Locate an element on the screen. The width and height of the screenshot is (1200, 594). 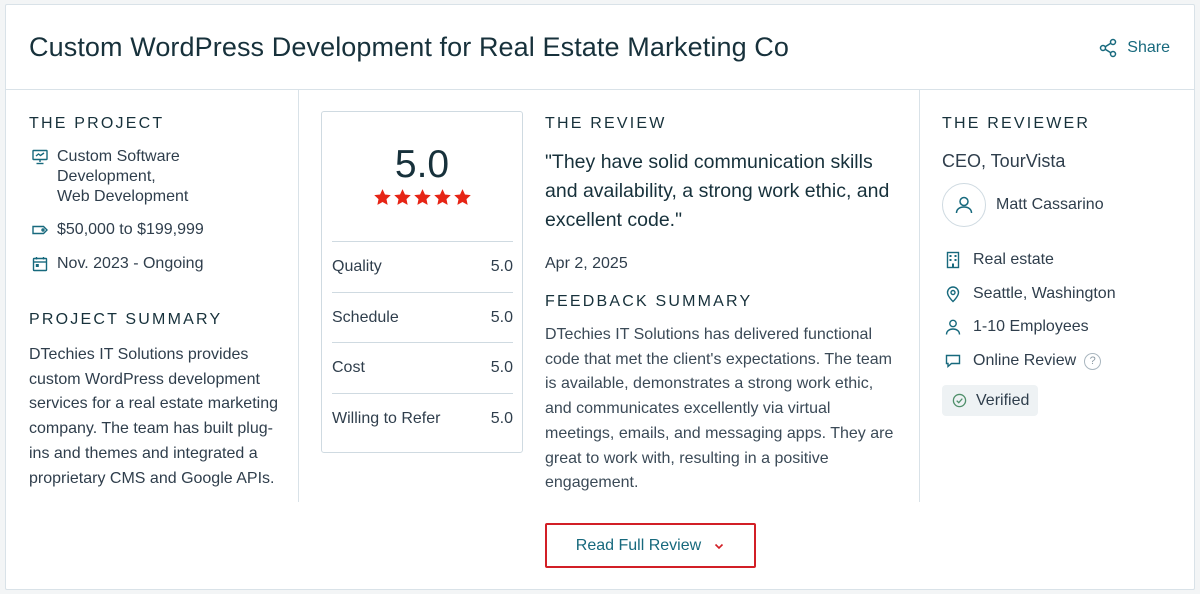
overall-score: 5.0 is located at coordinates (422, 164).